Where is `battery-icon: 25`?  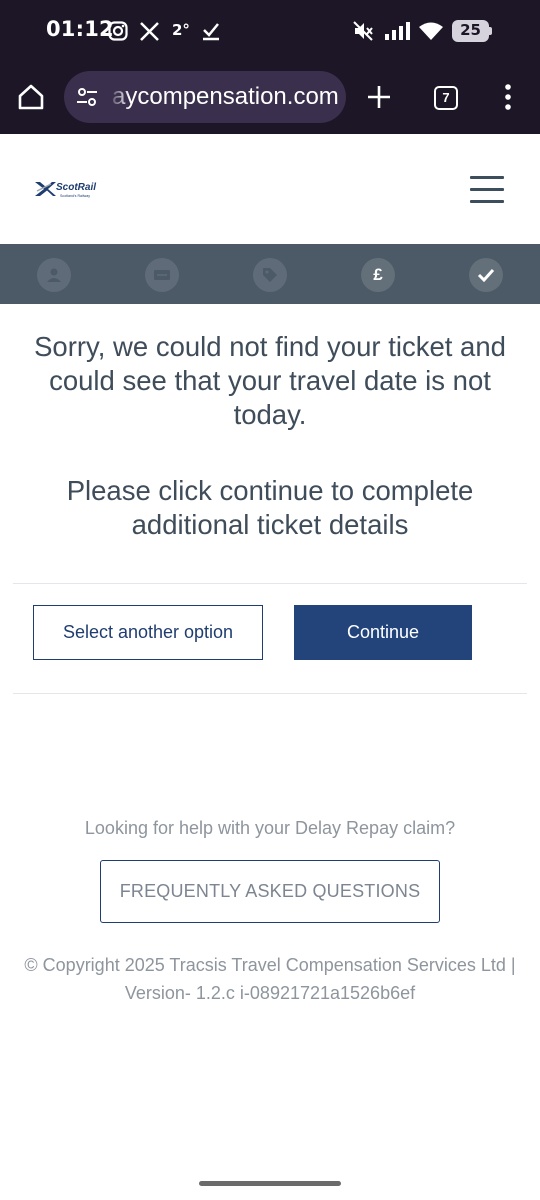
battery-icon: 25 is located at coordinates (472, 31).